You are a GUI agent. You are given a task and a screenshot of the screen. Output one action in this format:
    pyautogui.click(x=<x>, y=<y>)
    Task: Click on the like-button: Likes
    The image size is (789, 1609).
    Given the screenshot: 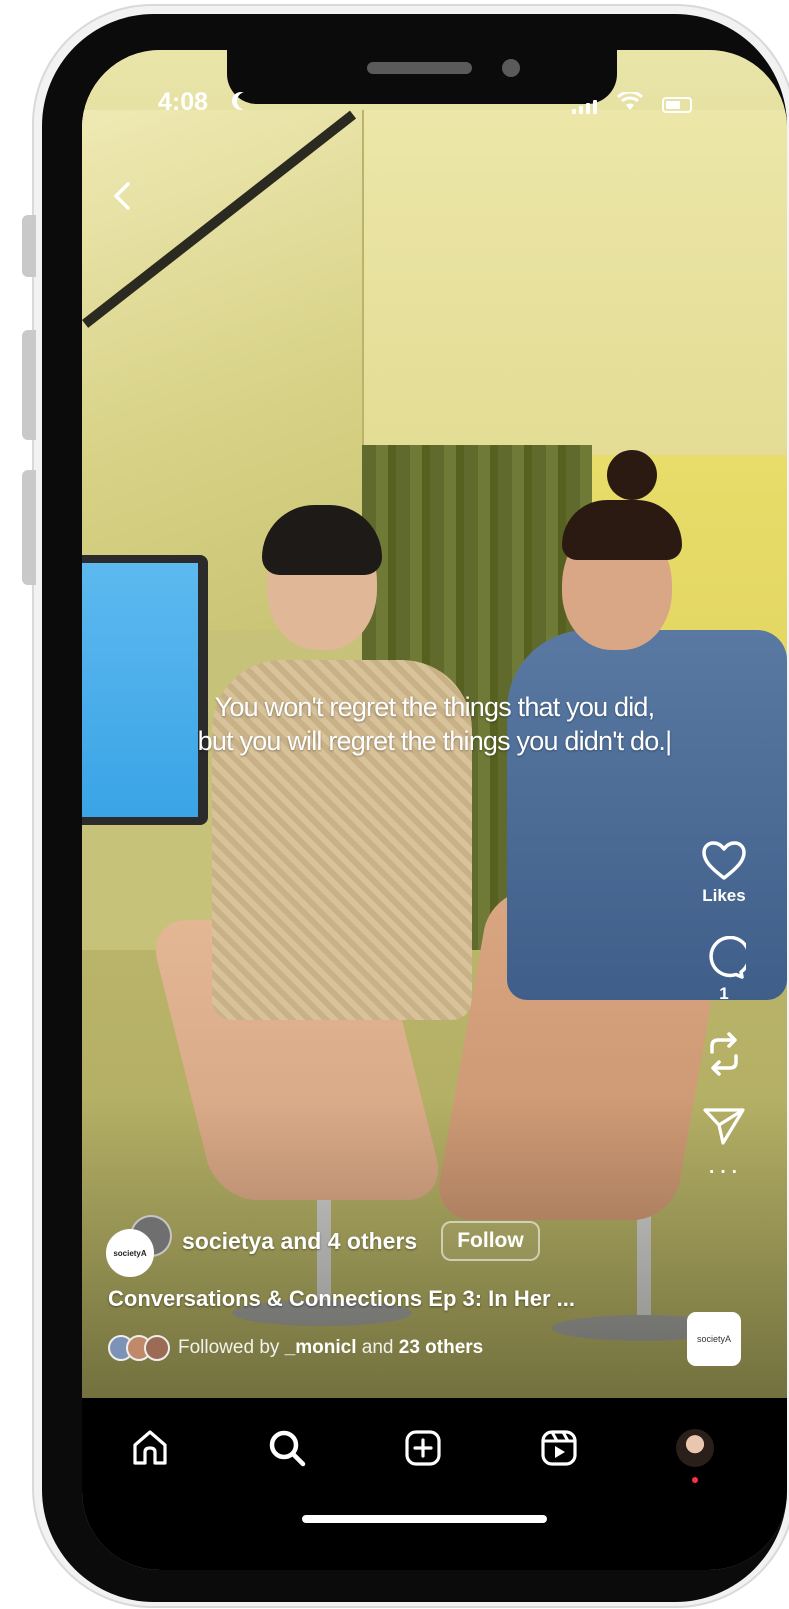 What is the action you would take?
    pyautogui.click(x=724, y=873)
    